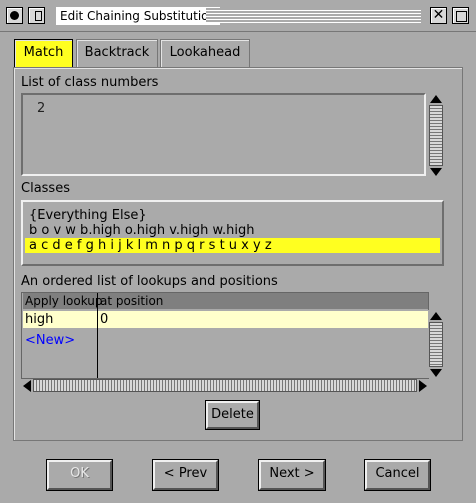  What do you see at coordinates (103, 319) in the screenshot?
I see `position-cell: 0` at bounding box center [103, 319].